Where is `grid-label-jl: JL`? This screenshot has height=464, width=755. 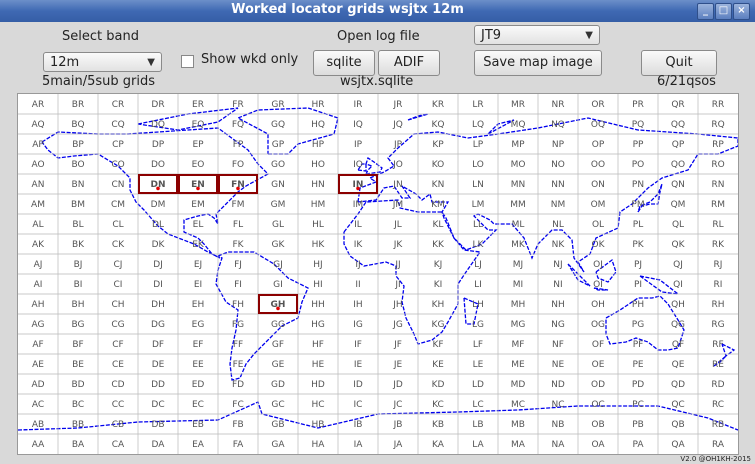
grid-label-jl: JL is located at coordinates (397, 225).